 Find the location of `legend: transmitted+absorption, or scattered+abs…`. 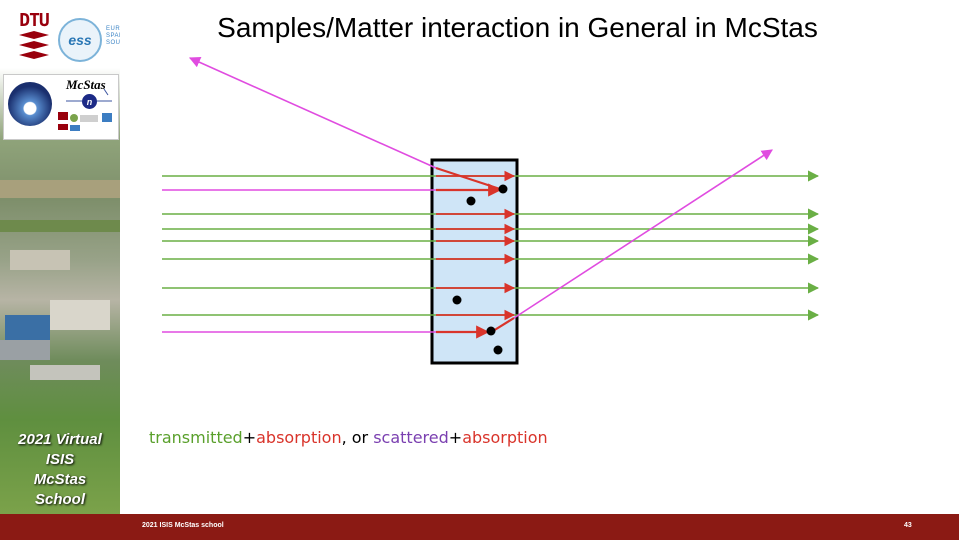

legend: transmitted+absorption, or scattered+abs… is located at coordinates (348, 437).